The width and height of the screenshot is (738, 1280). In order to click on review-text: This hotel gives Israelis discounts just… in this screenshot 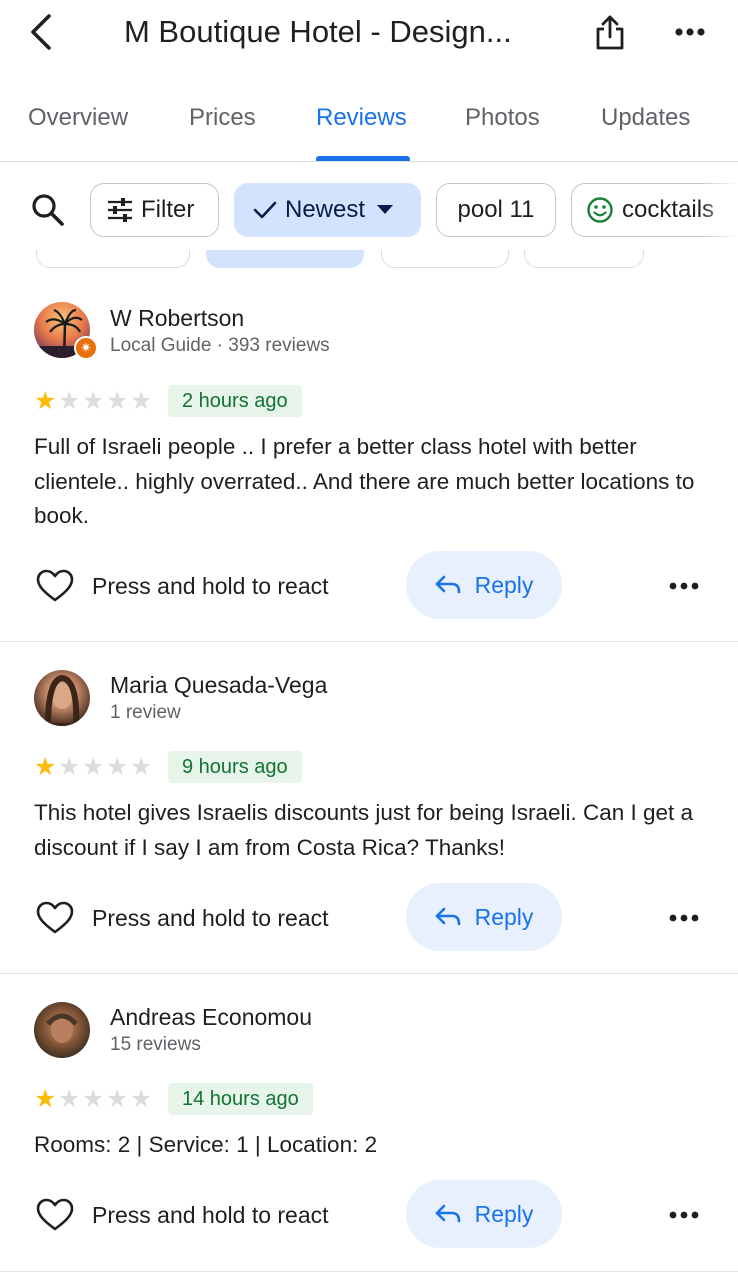, I will do `click(364, 830)`.